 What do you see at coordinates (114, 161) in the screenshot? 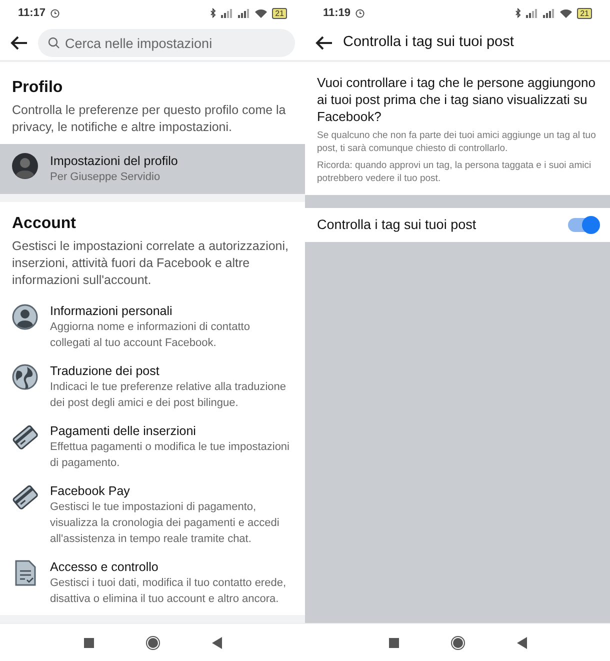
I see `item-title: Impostazioni del profilo` at bounding box center [114, 161].